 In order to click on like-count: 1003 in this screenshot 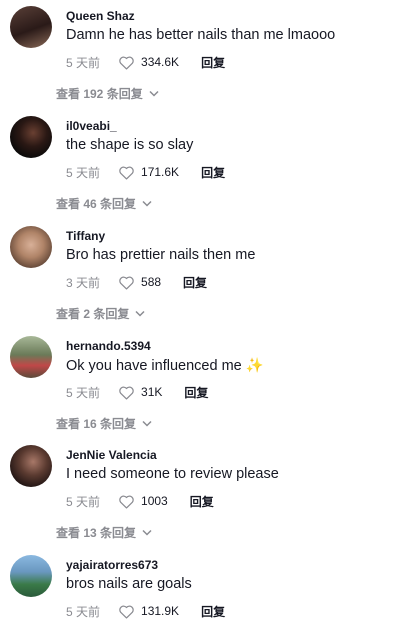, I will do `click(154, 501)`.